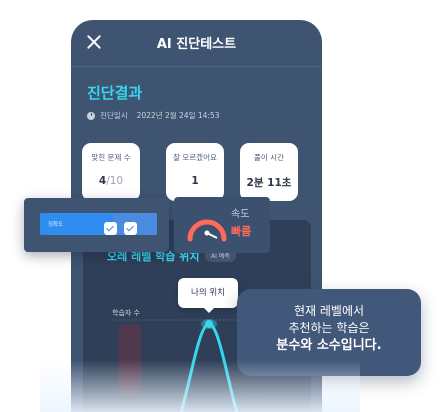 This screenshot has height=412, width=440. I want to click on stat-card-unsure: 잘 모르겠어요 1, so click(195, 172).